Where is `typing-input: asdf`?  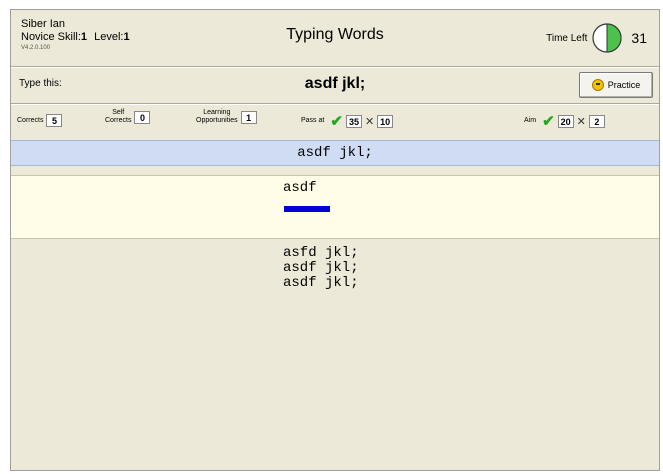 typing-input: asdf is located at coordinates (335, 207).